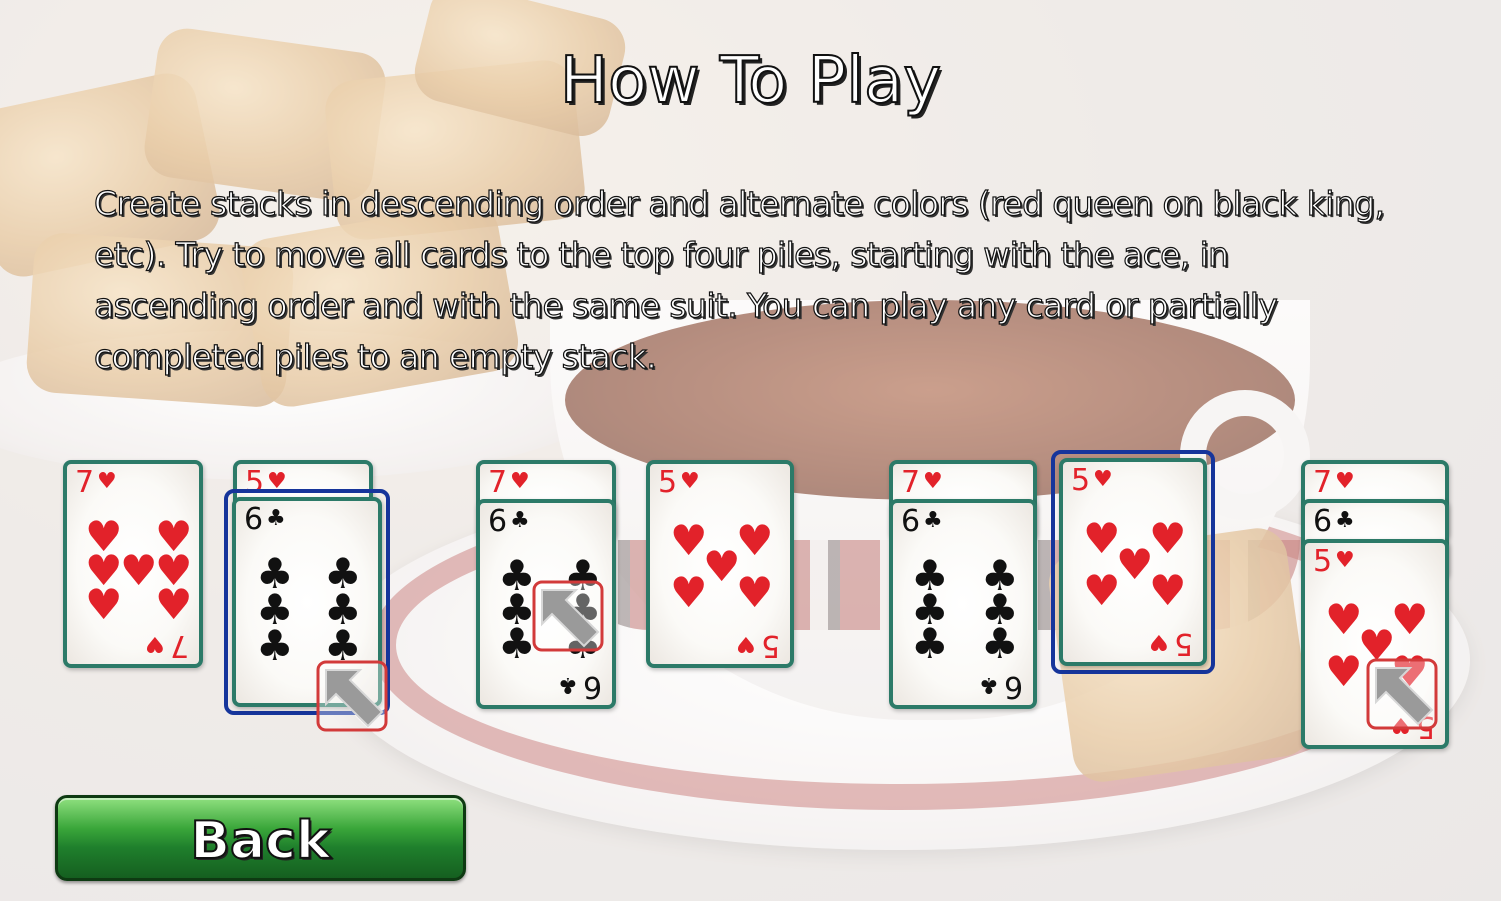 This screenshot has height=901, width=1501. Describe the element at coordinates (260, 841) in the screenshot. I see `back-button-label: Back` at that location.